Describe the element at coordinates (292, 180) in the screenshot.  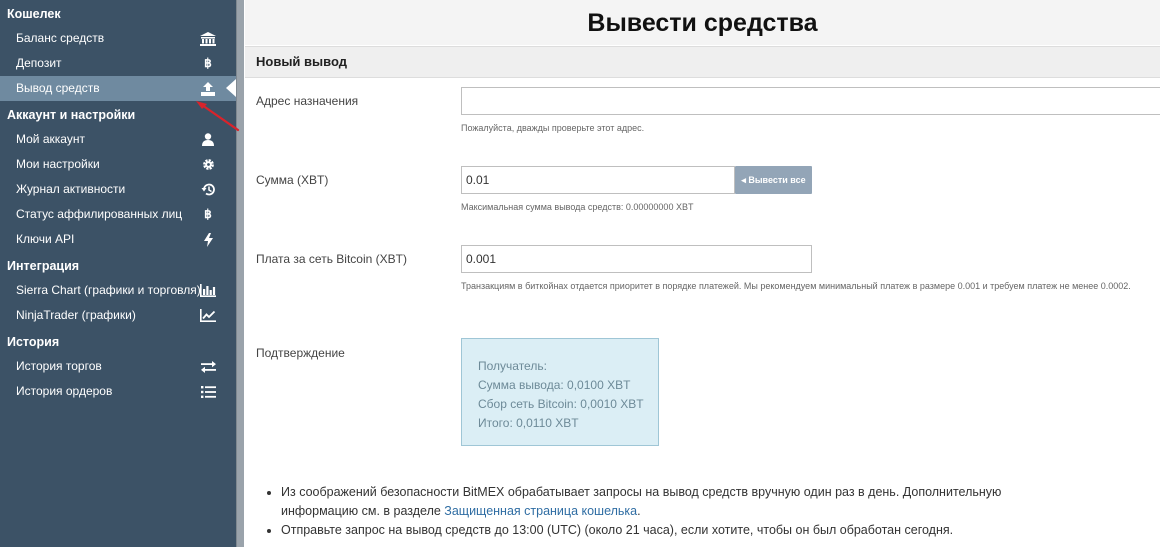
I see `amount-label: Сумма (XBT)` at that location.